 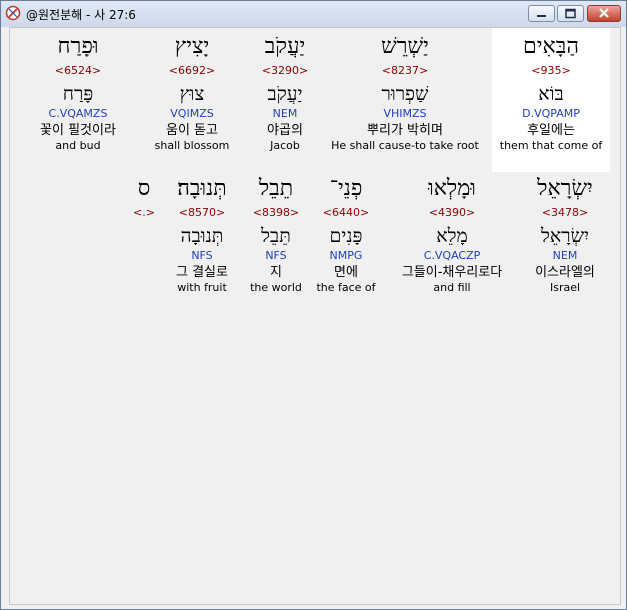 I want to click on parsing-code: VQIMZS, so click(x=192, y=113).